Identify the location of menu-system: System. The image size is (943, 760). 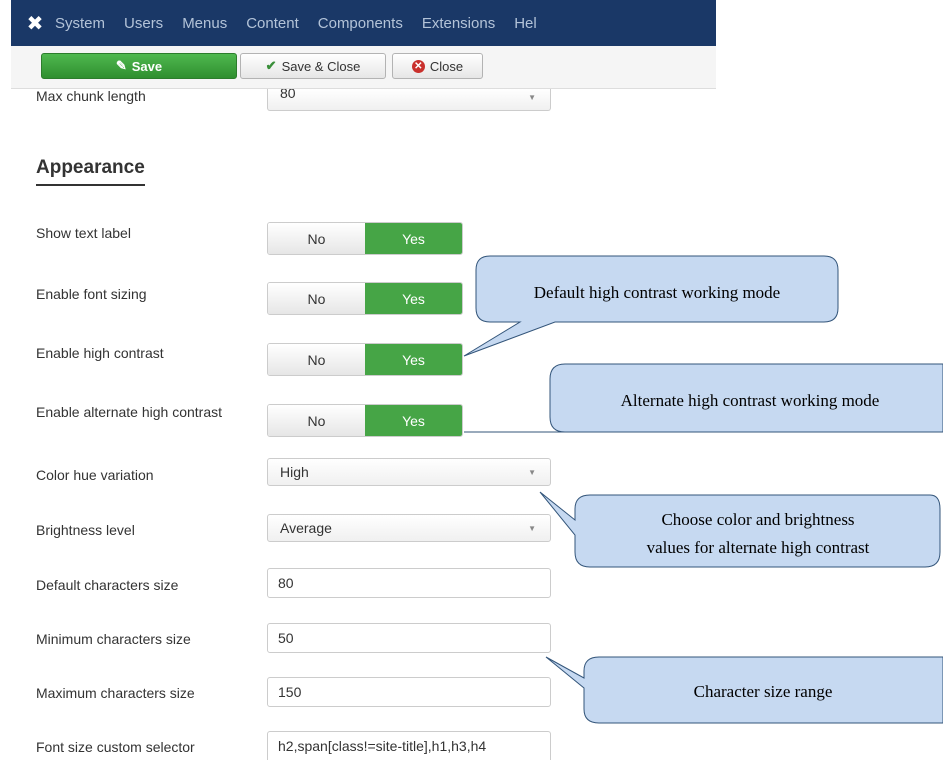
(80, 23).